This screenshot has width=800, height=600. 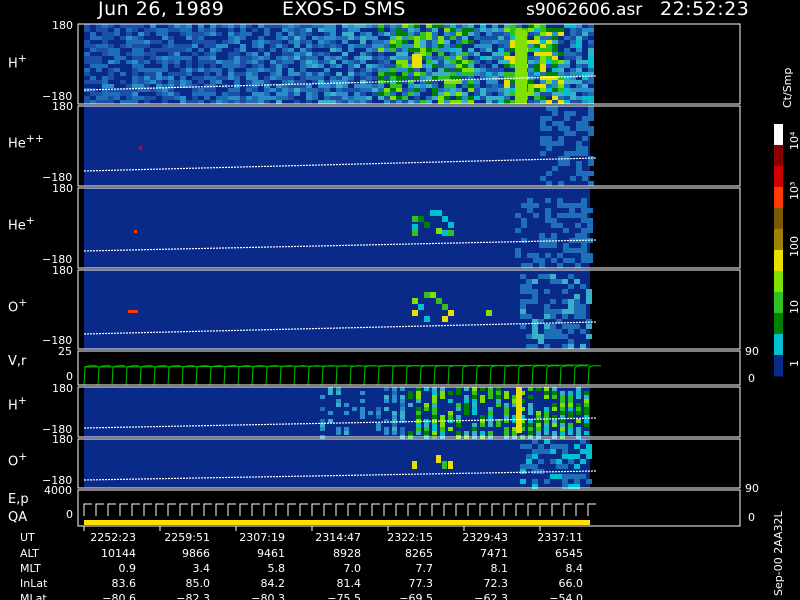 I want to click on ephemeris-cell: 9866, so click(x=196, y=553).